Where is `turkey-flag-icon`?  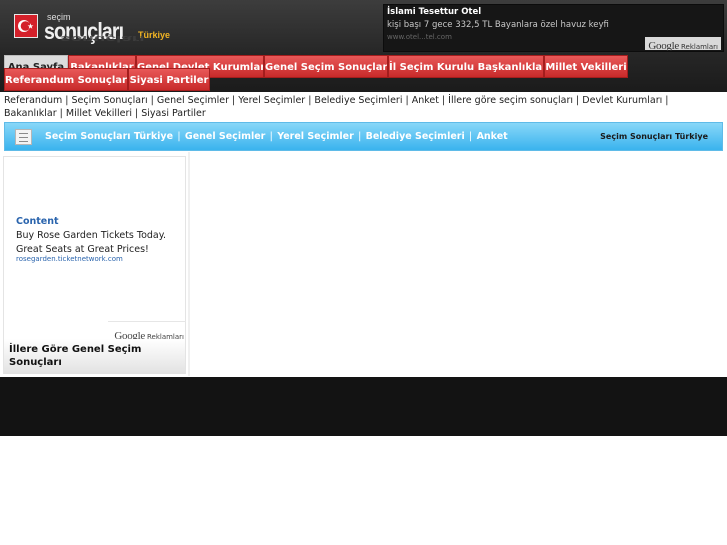
turkey-flag-icon is located at coordinates (26, 26).